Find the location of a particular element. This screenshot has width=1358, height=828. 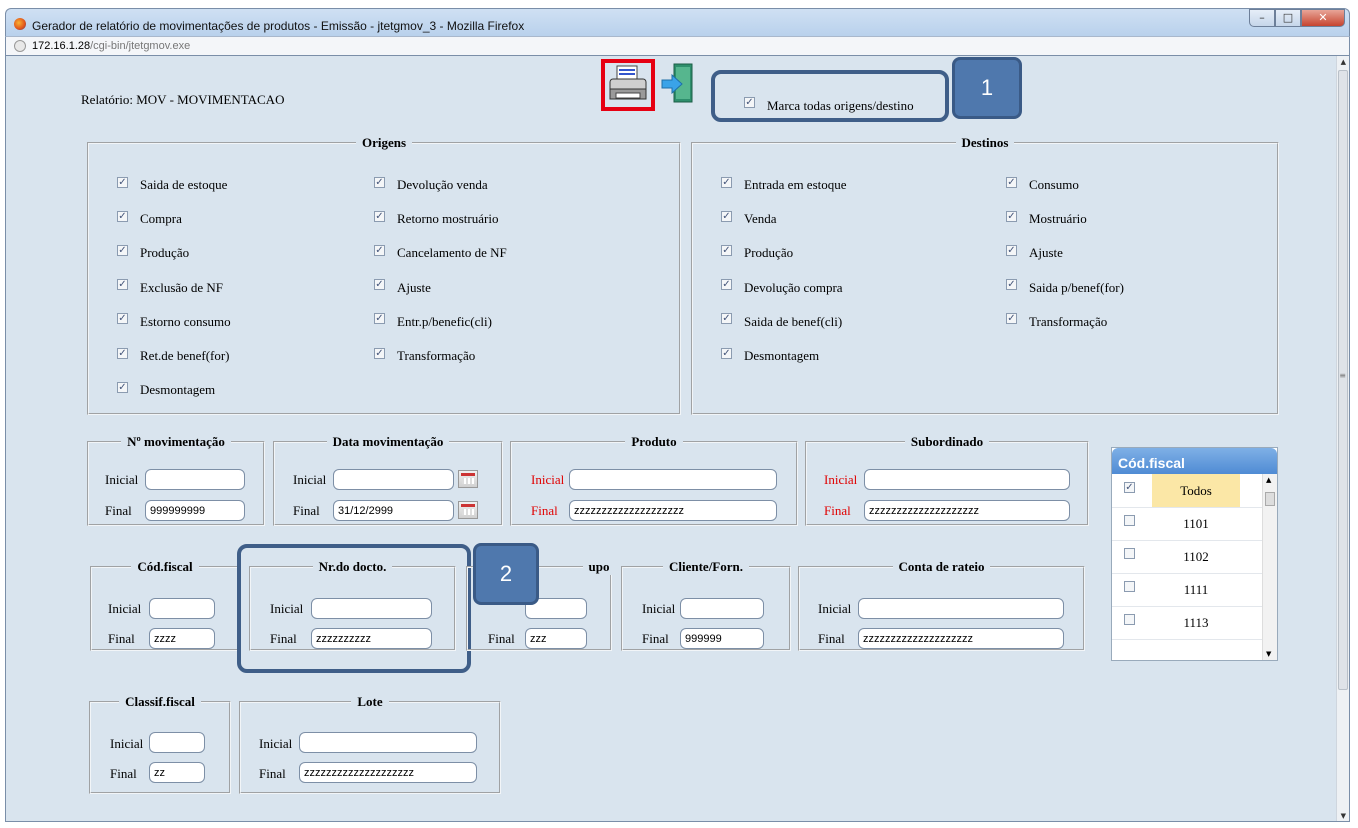

destino-option-checkbox: ✓ Saida de benef(cli) is located at coordinates (781, 320).